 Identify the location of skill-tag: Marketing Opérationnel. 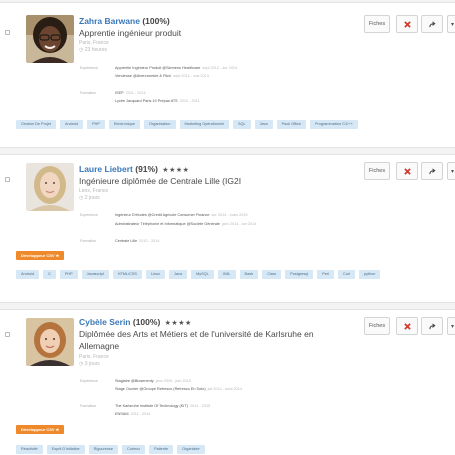
(204, 124).